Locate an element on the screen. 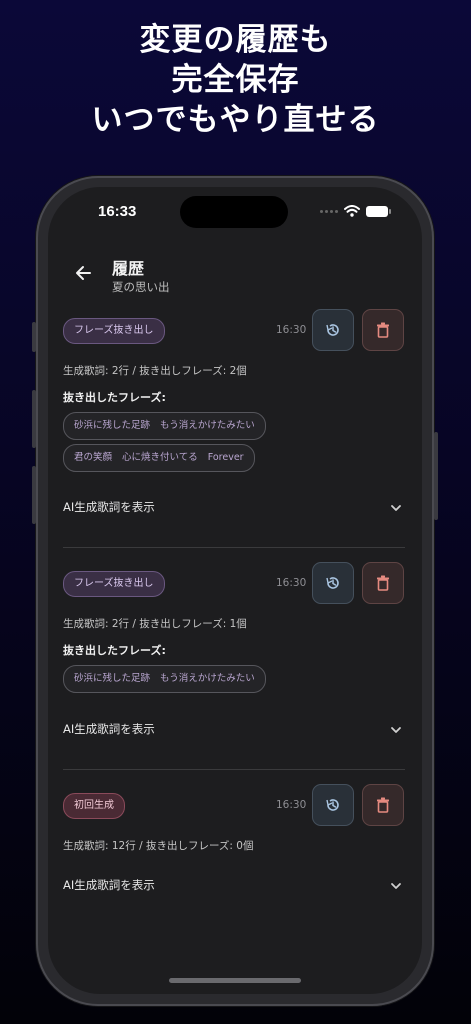 Image resolution: width=471 pixels, height=1024 pixels. phrase-chip: 君の笑顔 心に焼き付いてる Forever is located at coordinates (159, 458).